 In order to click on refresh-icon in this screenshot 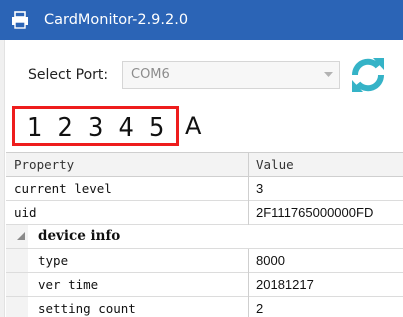, I will do `click(368, 75)`.